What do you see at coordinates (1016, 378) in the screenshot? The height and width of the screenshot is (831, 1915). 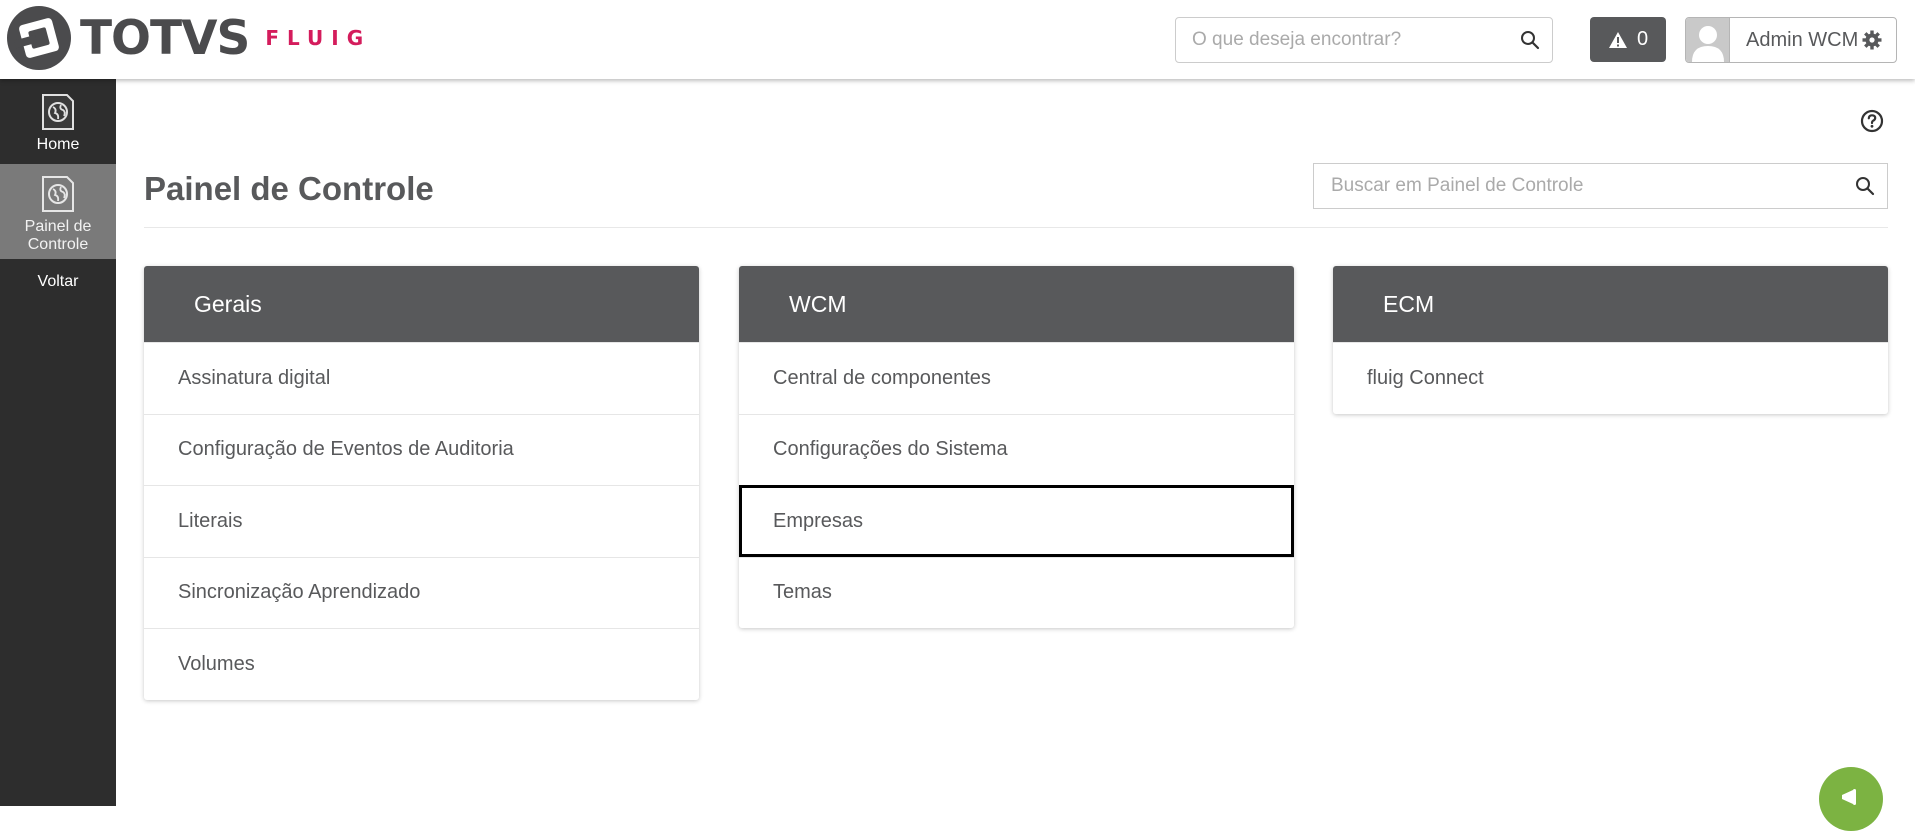 I see `list-item: Central de componentes` at bounding box center [1016, 378].